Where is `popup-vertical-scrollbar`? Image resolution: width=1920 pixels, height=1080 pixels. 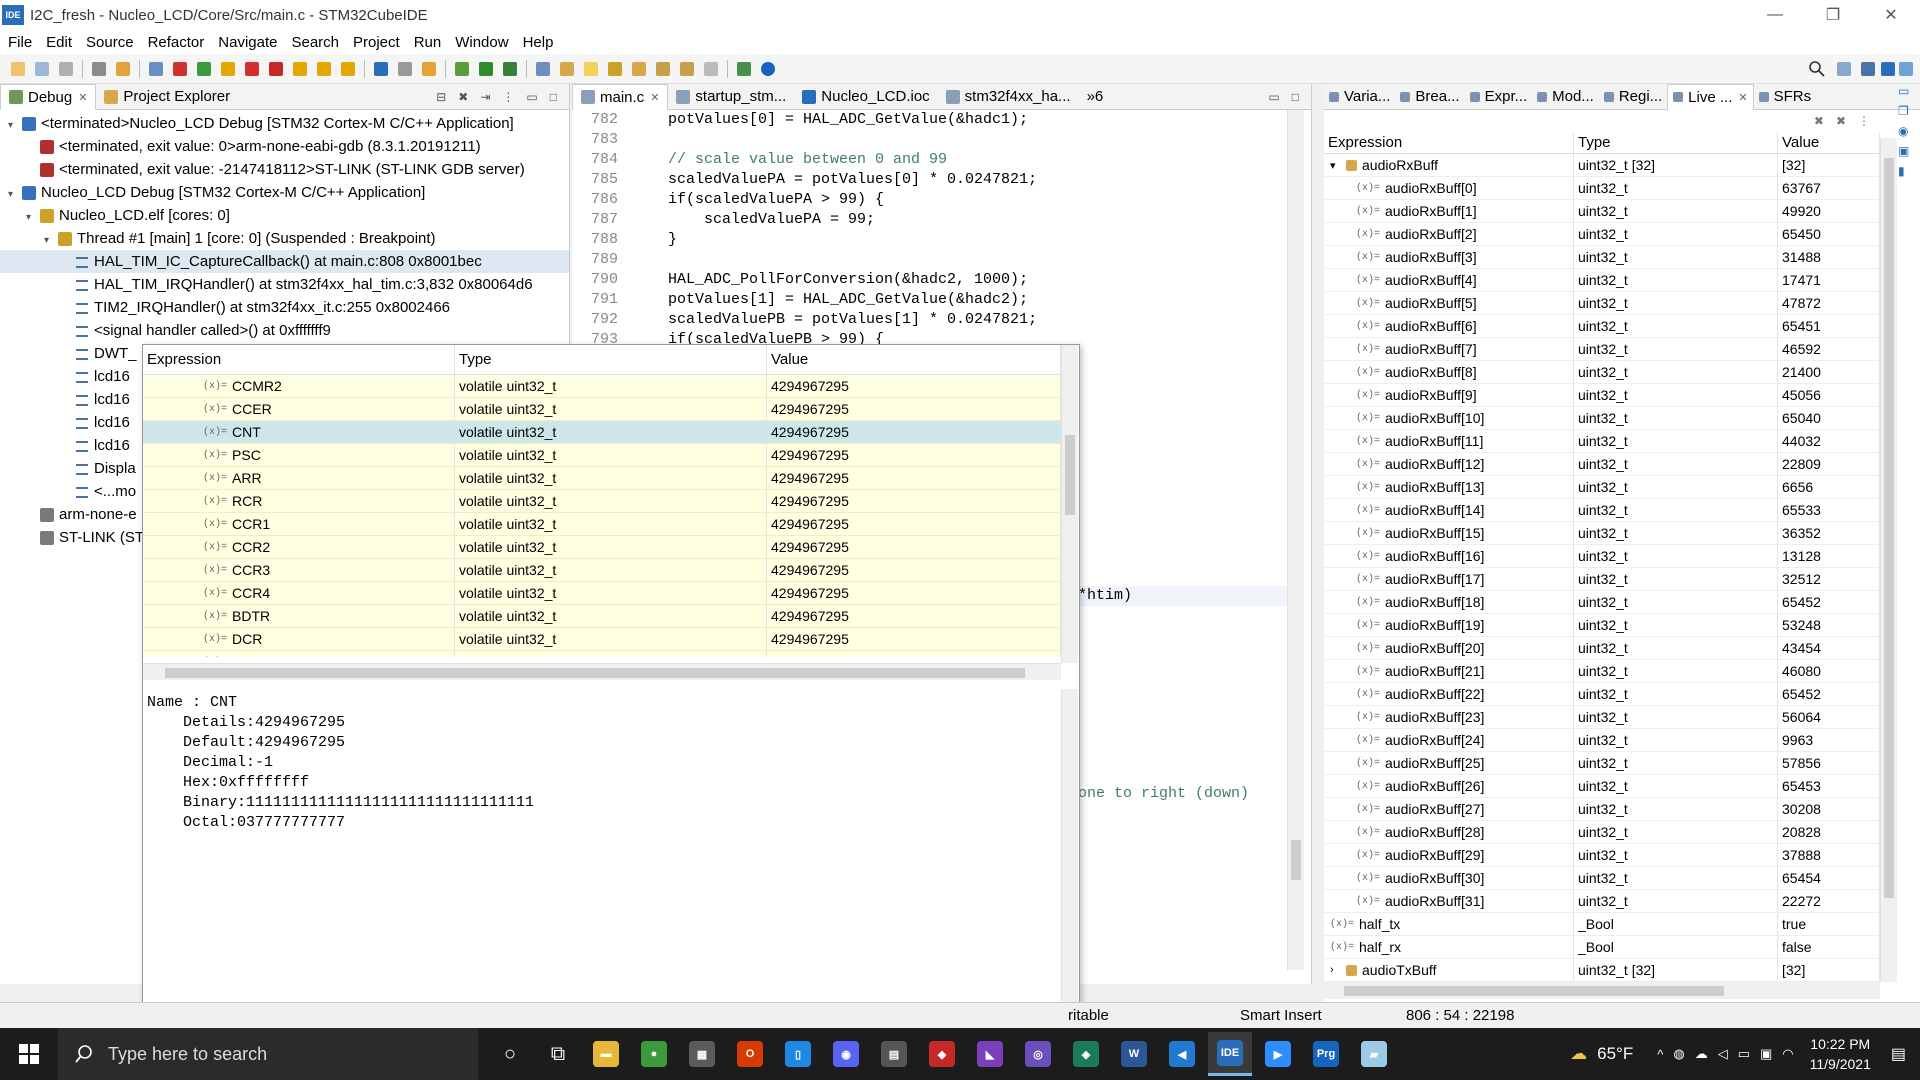 popup-vertical-scrollbar is located at coordinates (1069, 504).